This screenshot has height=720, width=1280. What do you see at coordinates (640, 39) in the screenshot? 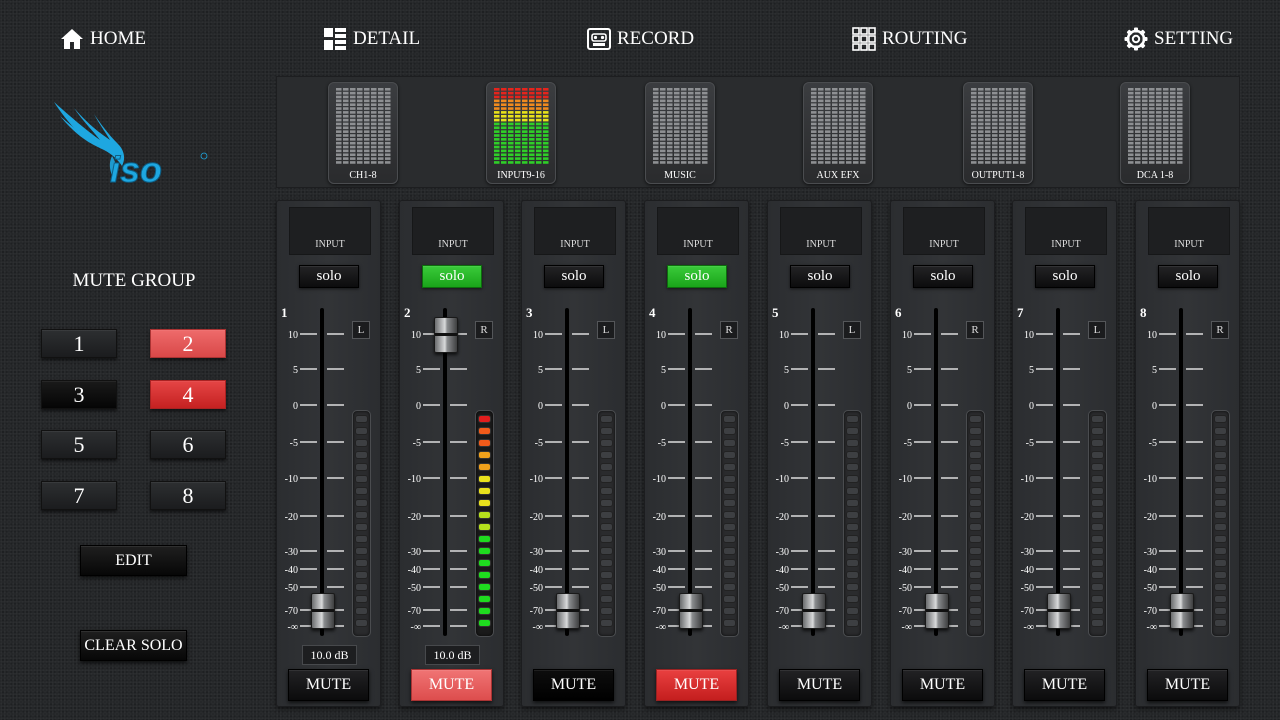
I see `nav-record: RECORD` at bounding box center [640, 39].